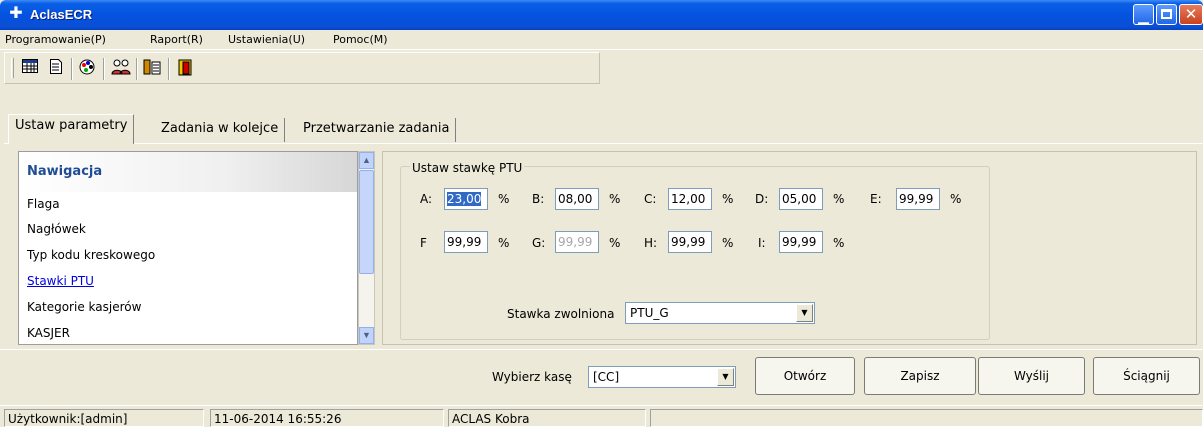  Describe the element at coordinates (720, 313) in the screenshot. I see `exempt-rate-select: PTU_G ▼` at that location.